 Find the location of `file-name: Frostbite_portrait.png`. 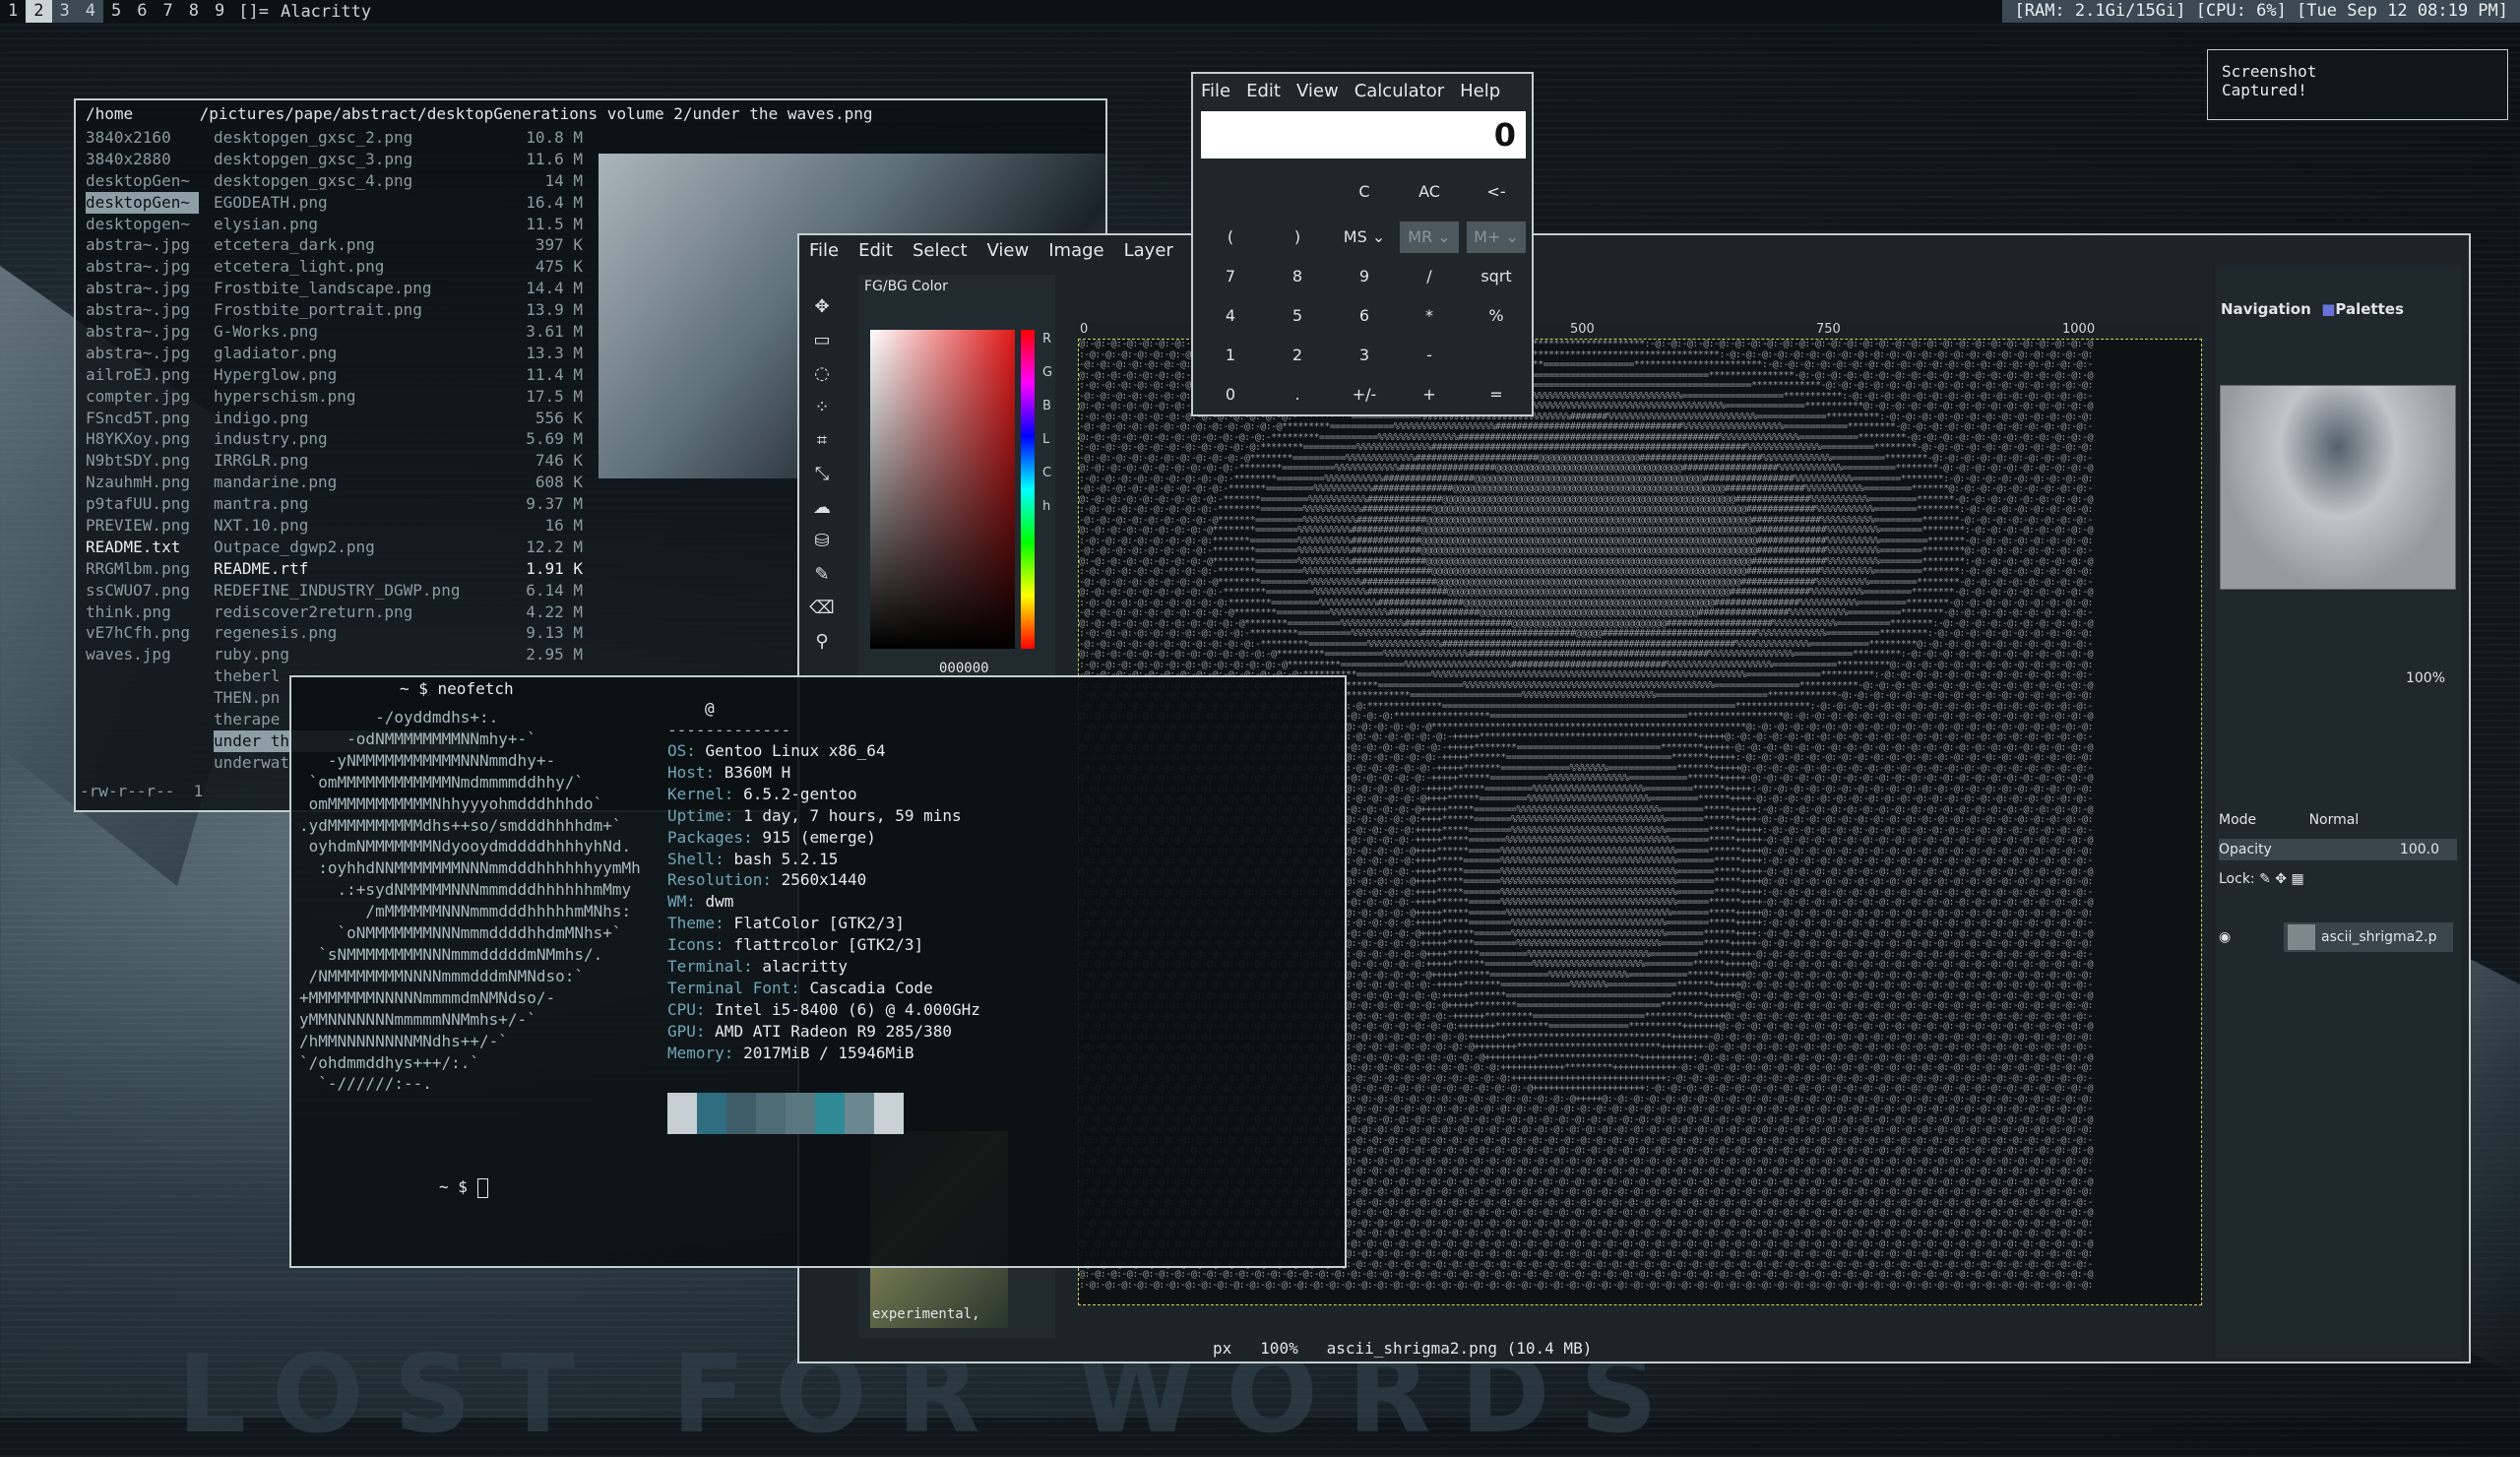

file-name: Frostbite_portrait.png is located at coordinates (346, 310).